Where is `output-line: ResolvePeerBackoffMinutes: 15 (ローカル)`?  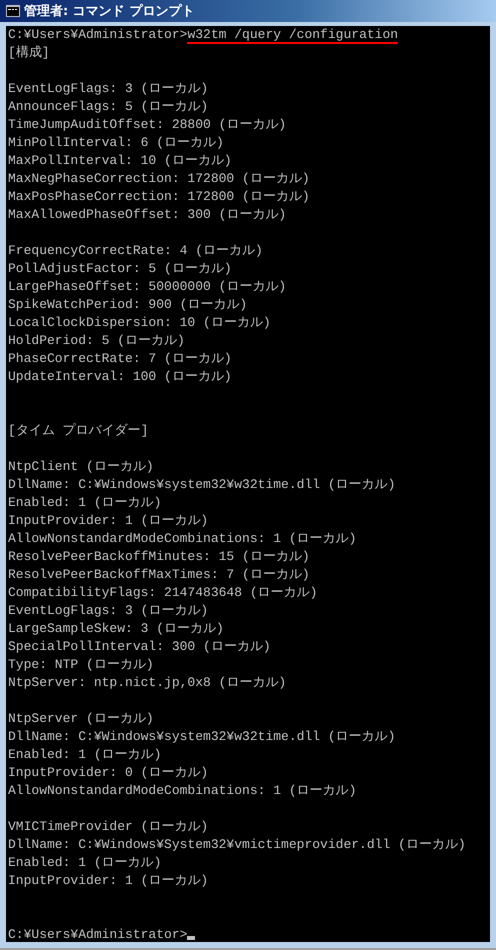 output-line: ResolvePeerBackoffMinutes: 15 (ローカル) is located at coordinates (159, 556).